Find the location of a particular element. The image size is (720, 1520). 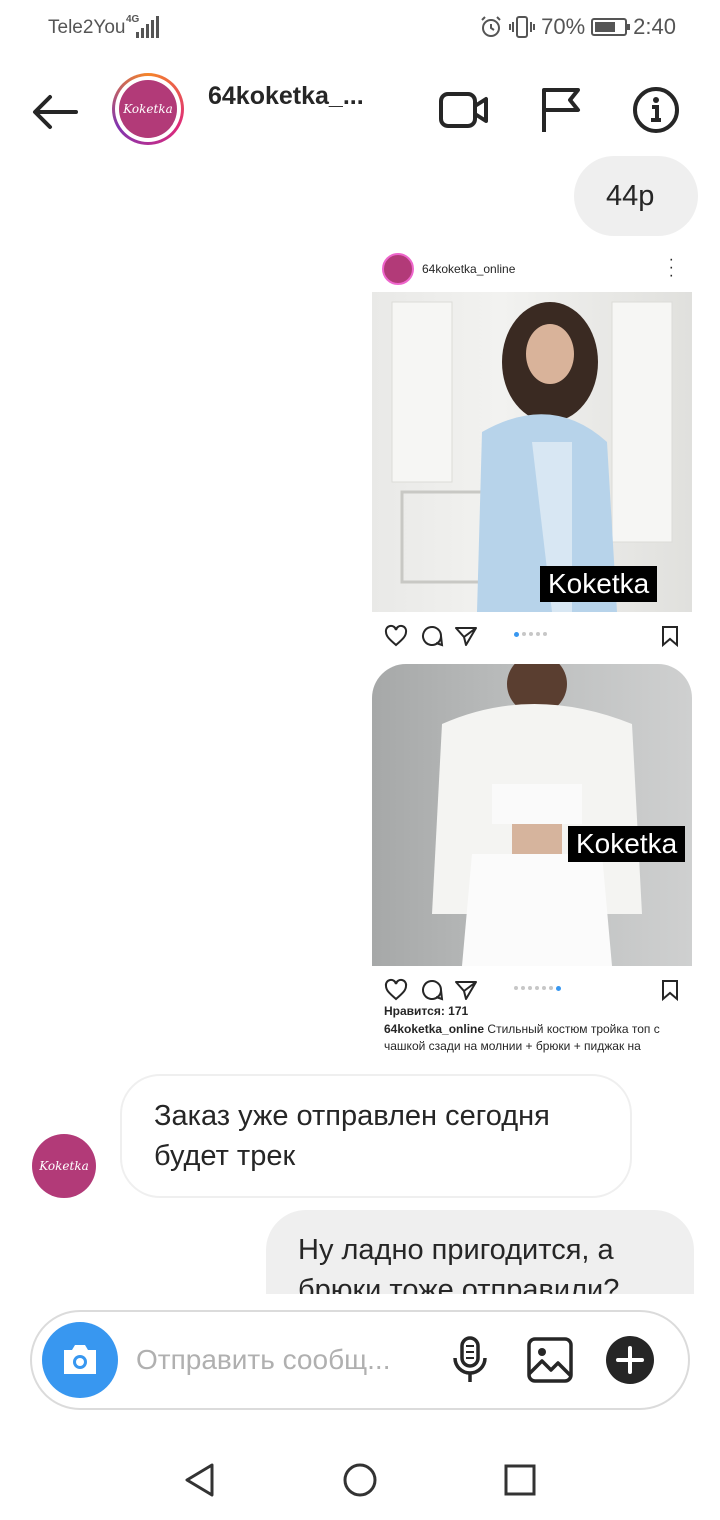

contact-avatar: Koketka is located at coordinates (148, 109).